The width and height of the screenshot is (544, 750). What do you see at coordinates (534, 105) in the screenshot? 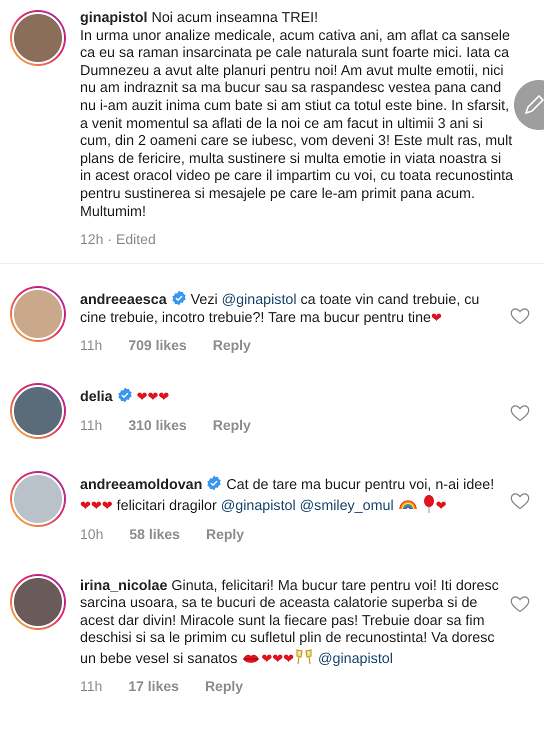
I see `pencil-icon` at bounding box center [534, 105].